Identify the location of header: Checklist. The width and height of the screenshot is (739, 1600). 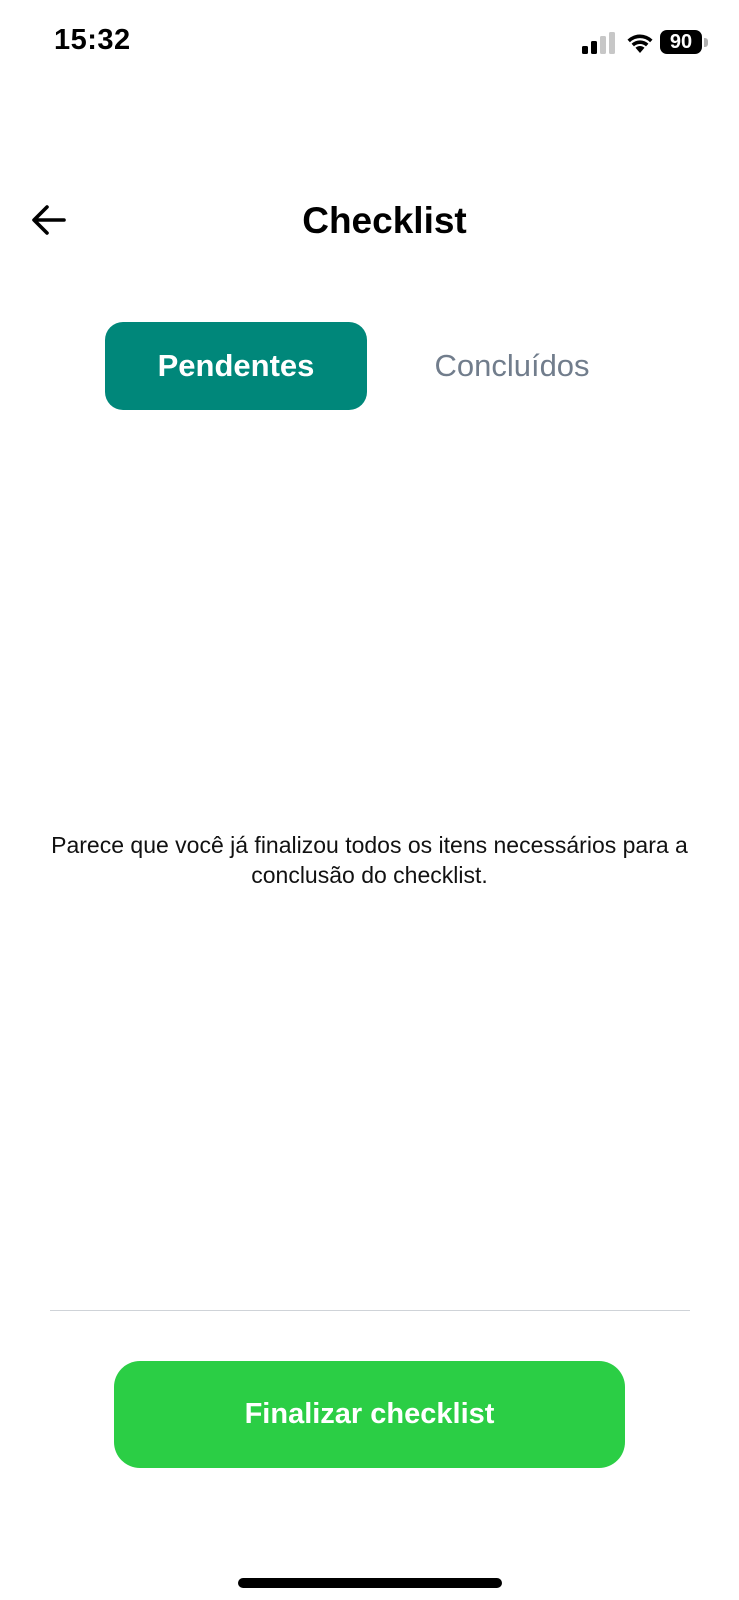
(369, 220).